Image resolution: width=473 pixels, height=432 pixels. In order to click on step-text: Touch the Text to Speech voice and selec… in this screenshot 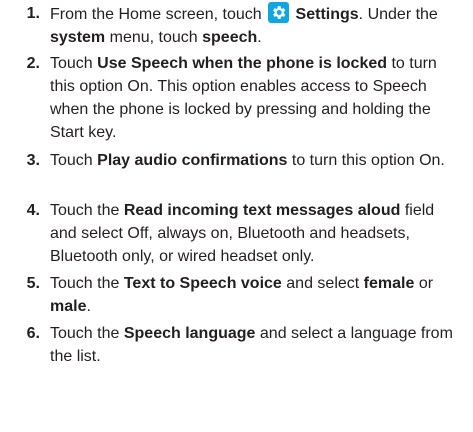, I will do `click(257, 295)`.